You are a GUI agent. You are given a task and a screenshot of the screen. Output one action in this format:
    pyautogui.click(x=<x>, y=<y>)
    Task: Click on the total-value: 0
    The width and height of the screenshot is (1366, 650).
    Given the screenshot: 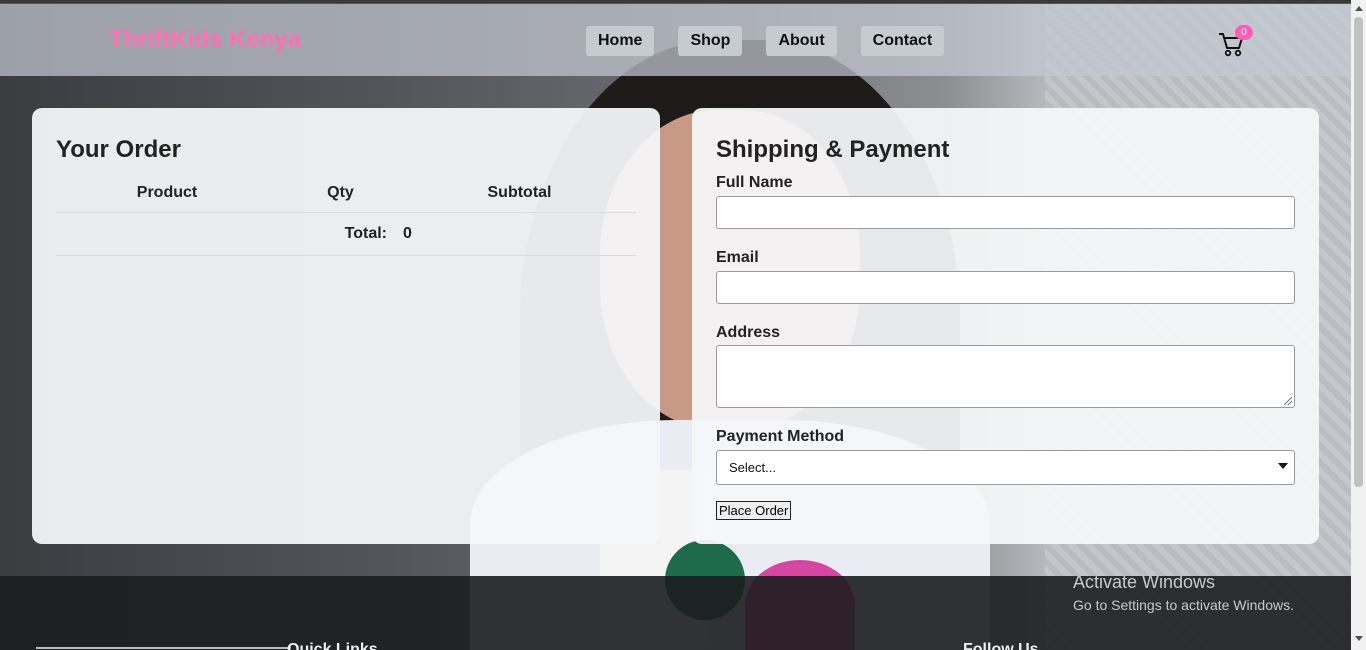 What is the action you would take?
    pyautogui.click(x=519, y=234)
    